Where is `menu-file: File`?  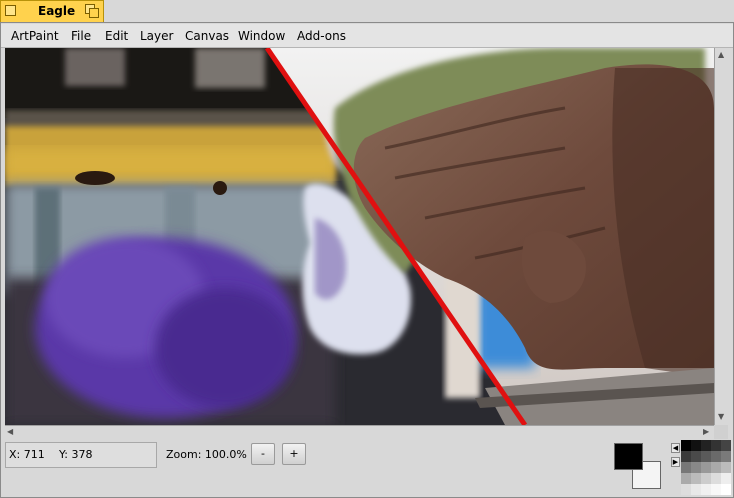
menu-file: File is located at coordinates (81, 36).